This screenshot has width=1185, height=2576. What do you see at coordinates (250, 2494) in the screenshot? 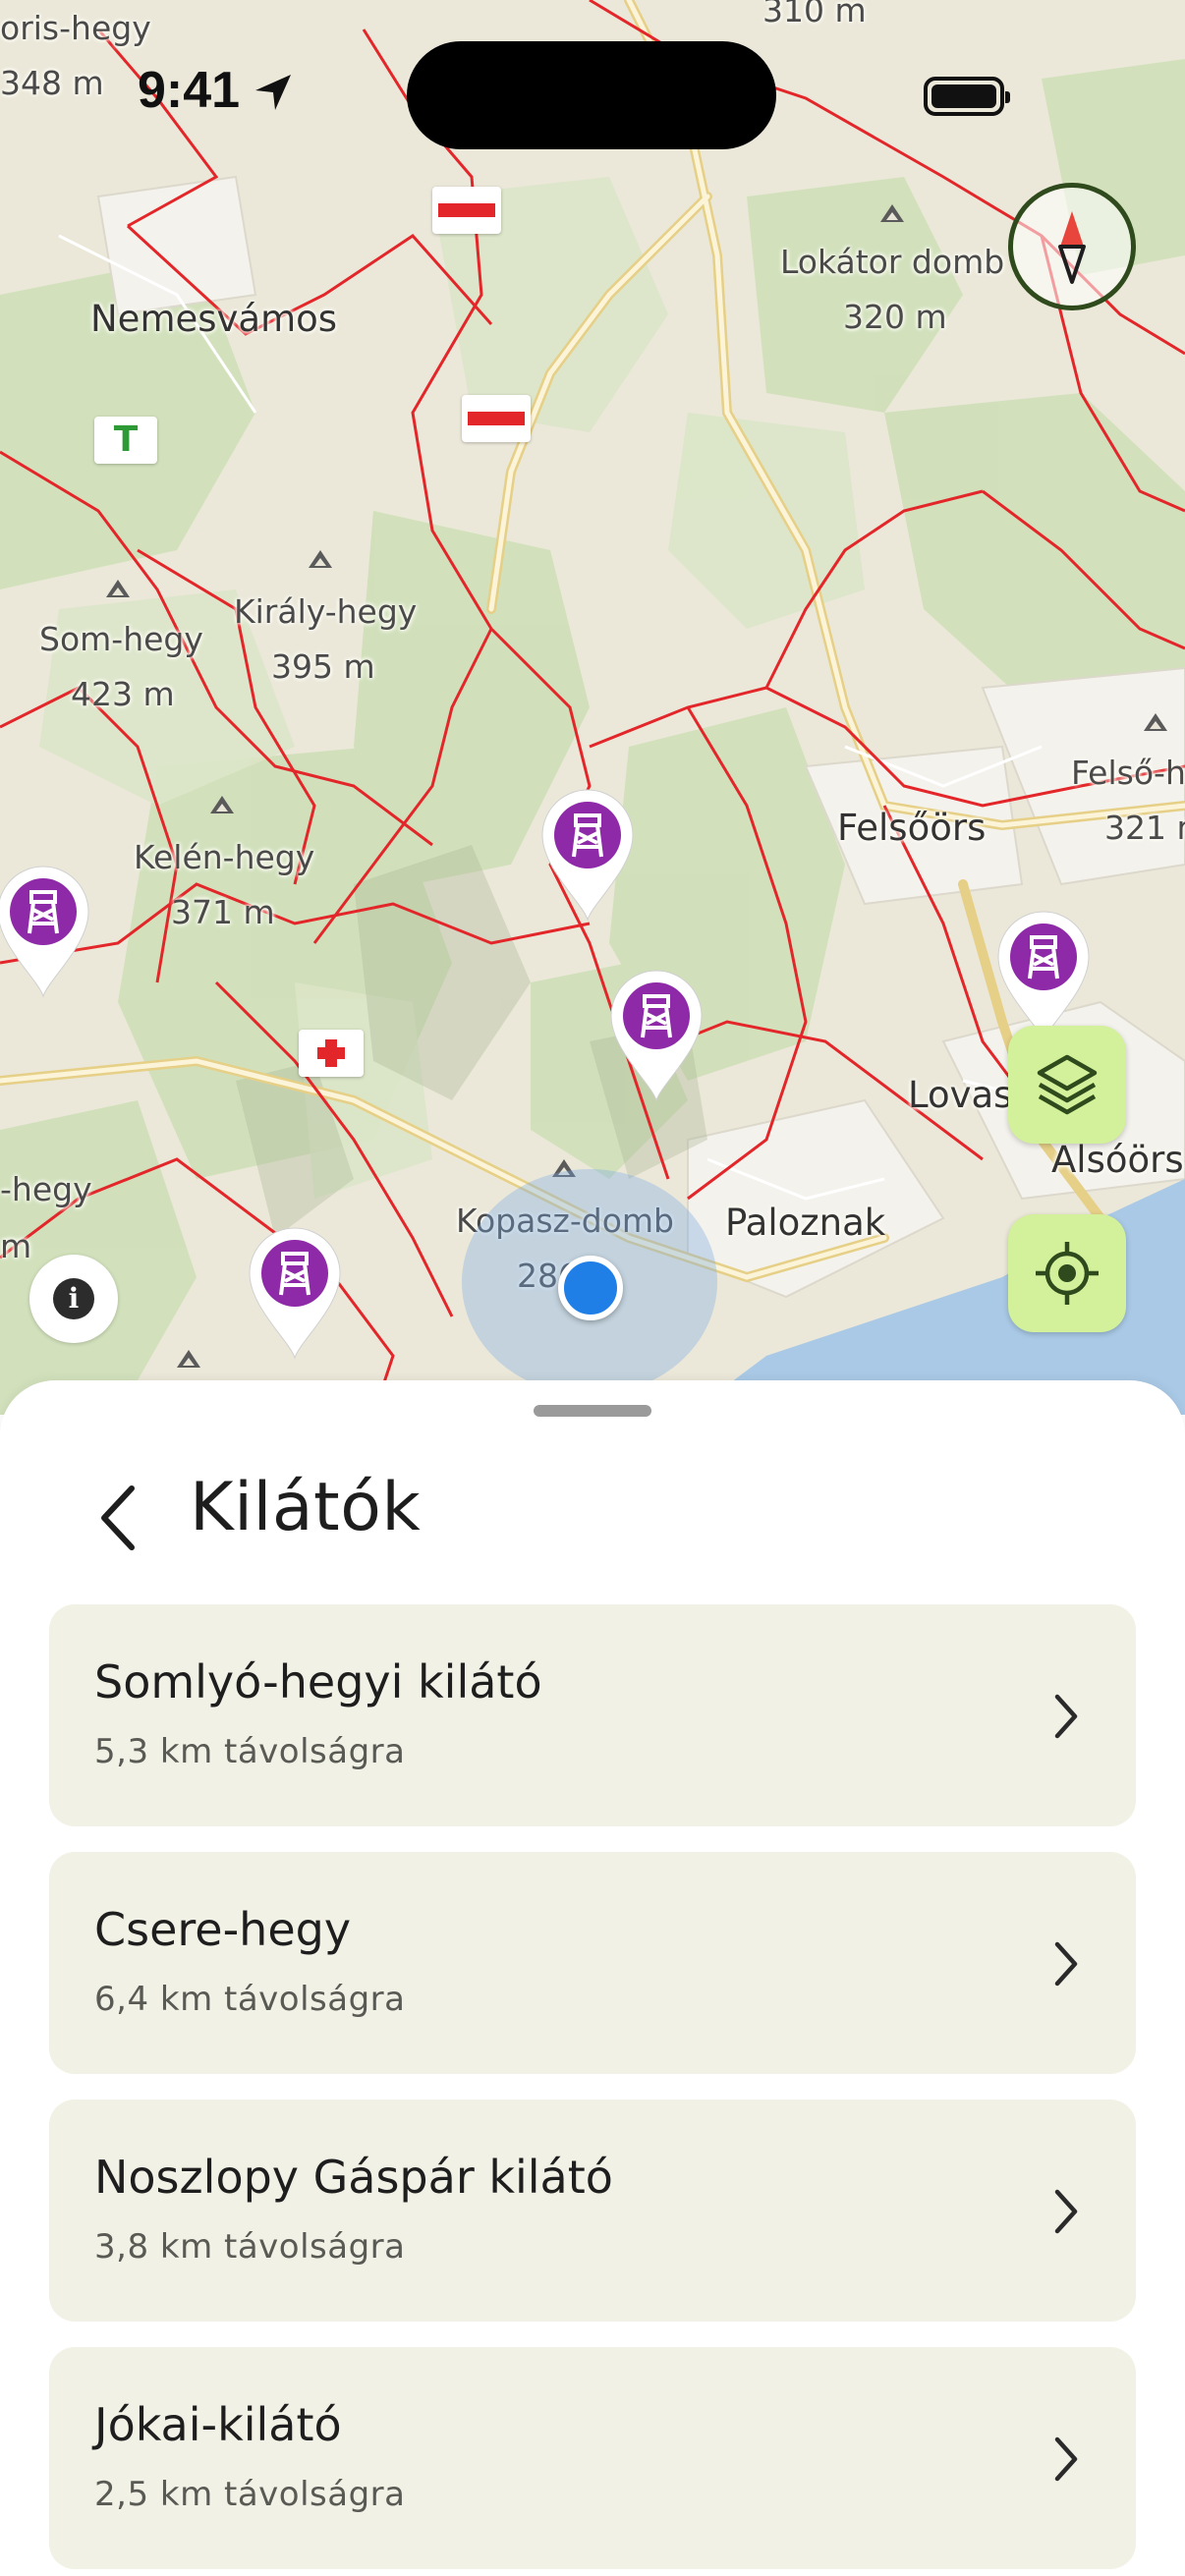
I see `list-item-distance: 2,5 km távolságra` at bounding box center [250, 2494].